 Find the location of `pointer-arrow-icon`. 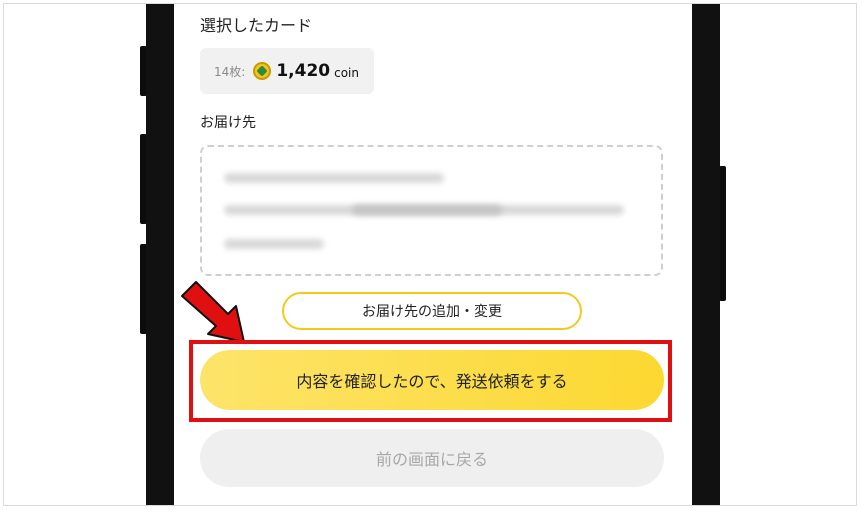

pointer-arrow-icon is located at coordinates (213, 312).